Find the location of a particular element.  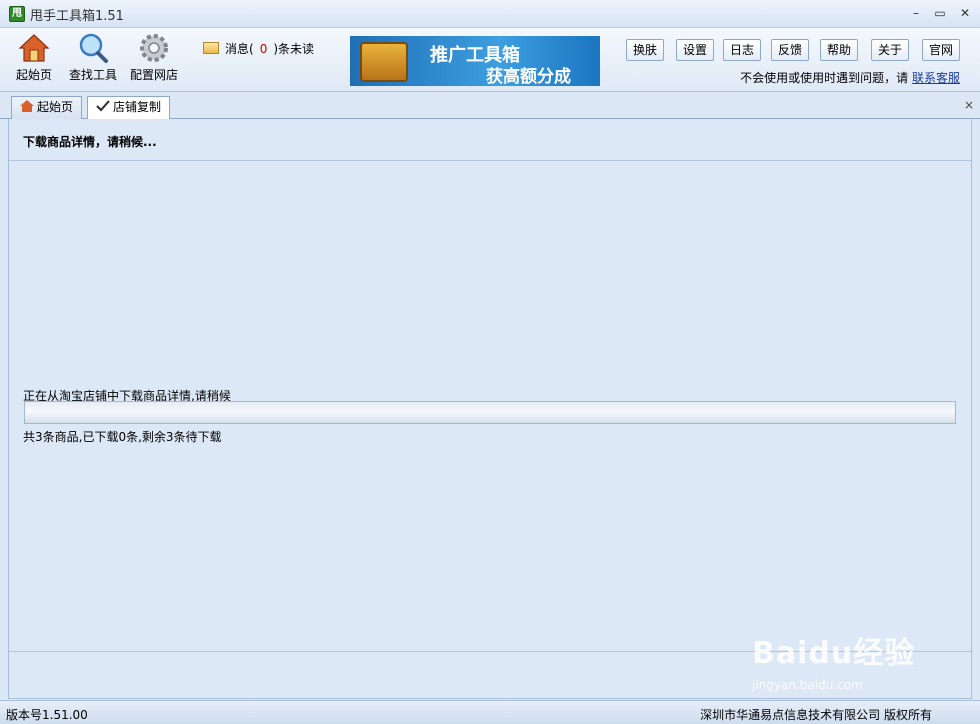

about-button: 关于 is located at coordinates (890, 50).